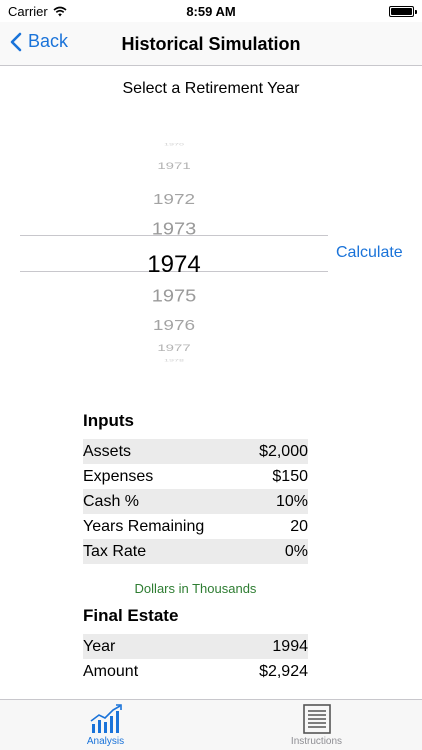  Describe the element at coordinates (131, 615) in the screenshot. I see `final-estate-heading: Final Estate` at that location.